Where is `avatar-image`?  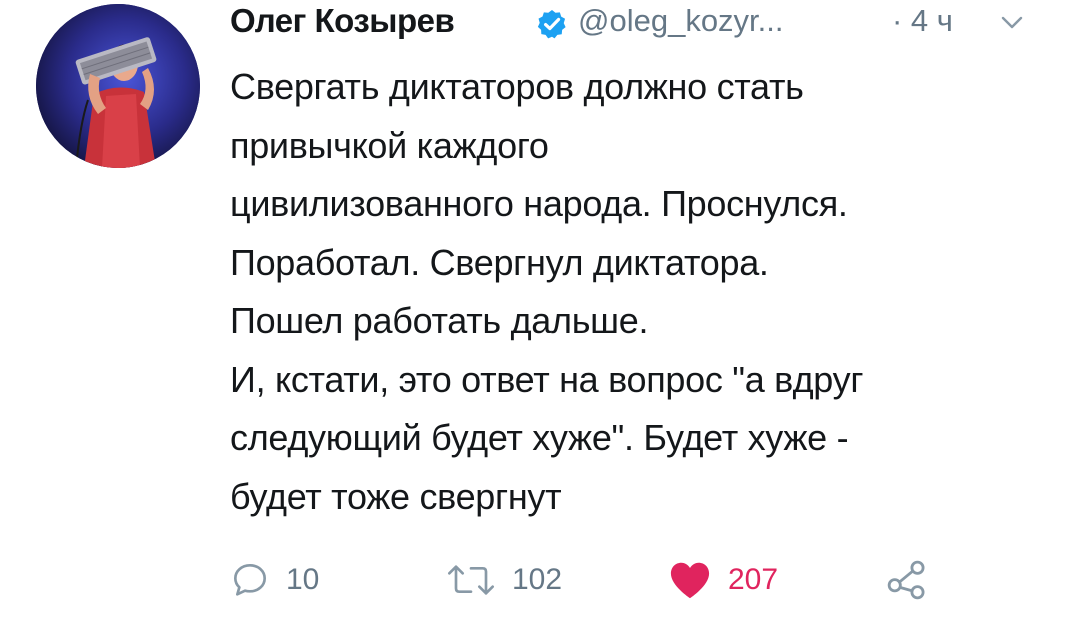 avatar-image is located at coordinates (118, 86).